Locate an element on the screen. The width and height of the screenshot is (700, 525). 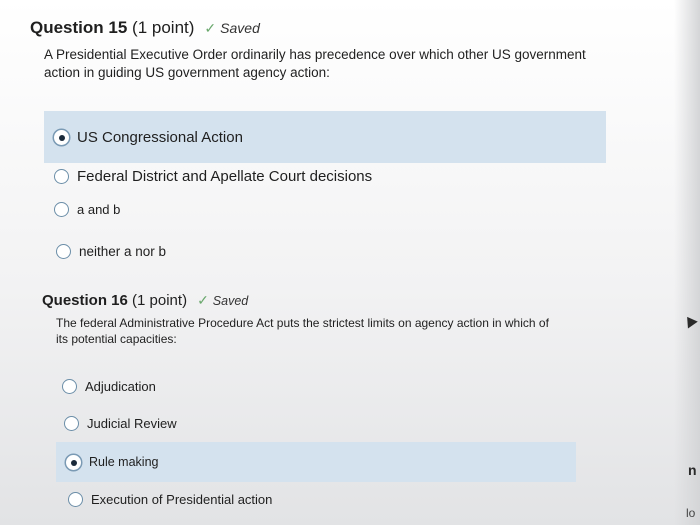
question-16-number: Question 16 is located at coordinates (85, 300).